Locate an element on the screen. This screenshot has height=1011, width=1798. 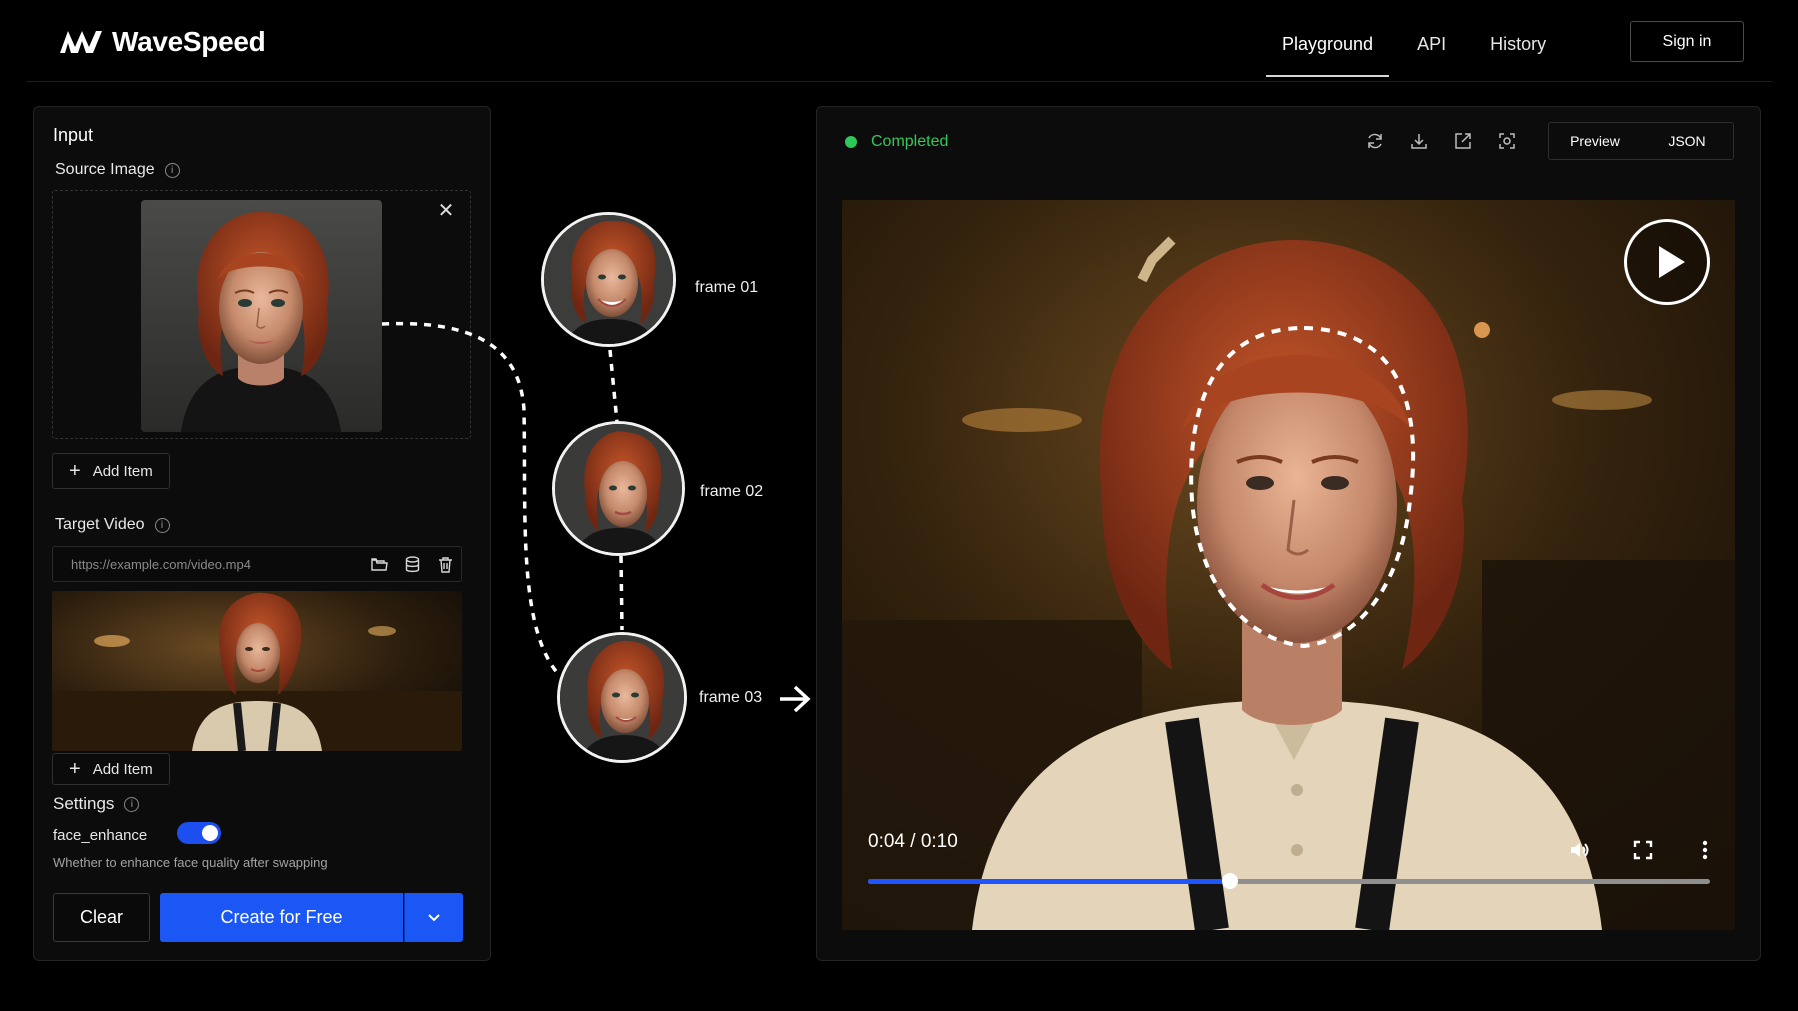
source-add-item-label: Add Item is located at coordinates (122, 471).